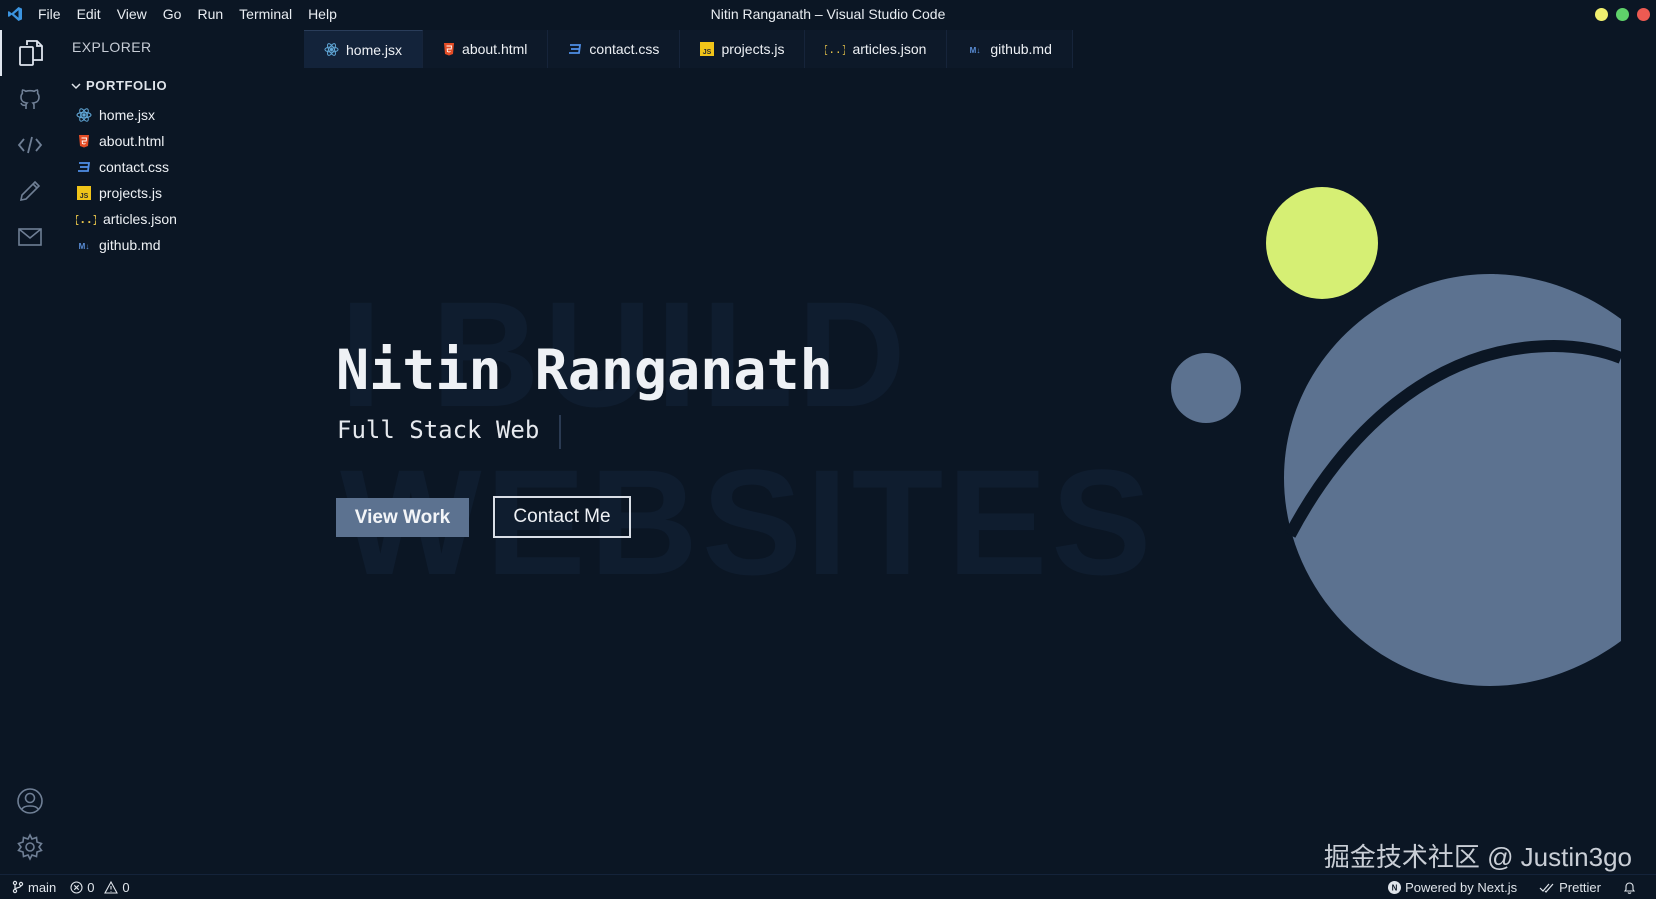 The image size is (1656, 899). What do you see at coordinates (49, 14) in the screenshot?
I see `menu-file: File` at bounding box center [49, 14].